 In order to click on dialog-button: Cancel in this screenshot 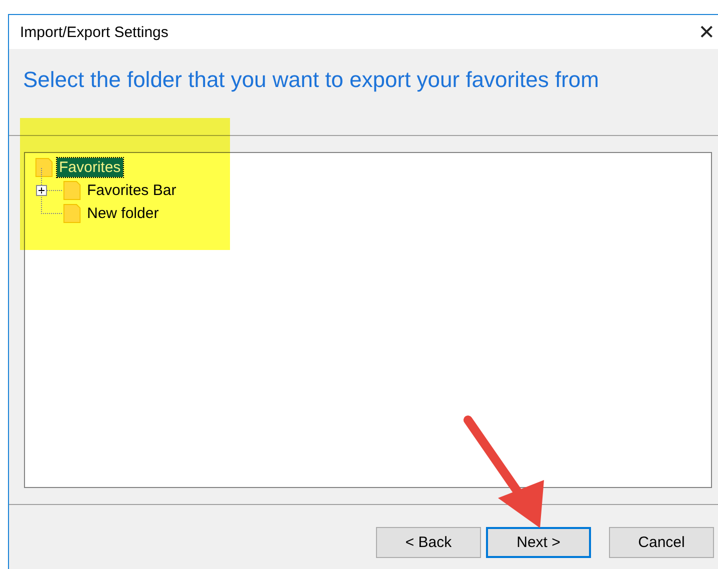, I will do `click(661, 542)`.